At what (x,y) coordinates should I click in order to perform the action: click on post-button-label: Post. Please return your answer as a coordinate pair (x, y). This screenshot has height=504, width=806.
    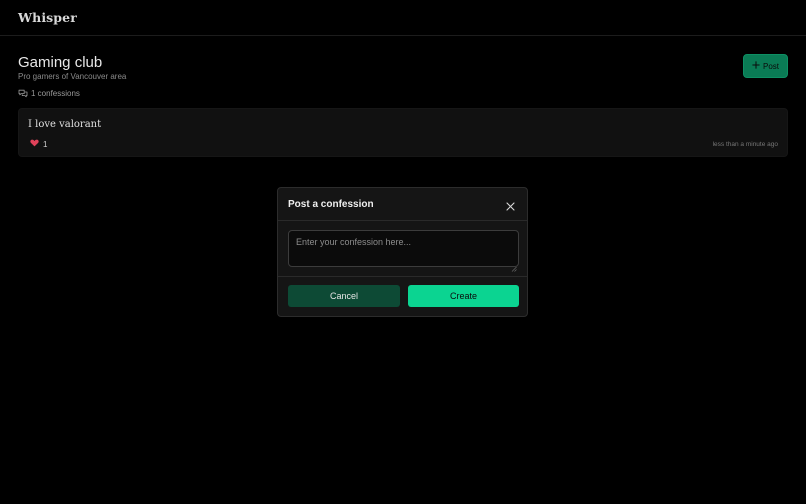
    Looking at the image, I should click on (770, 66).